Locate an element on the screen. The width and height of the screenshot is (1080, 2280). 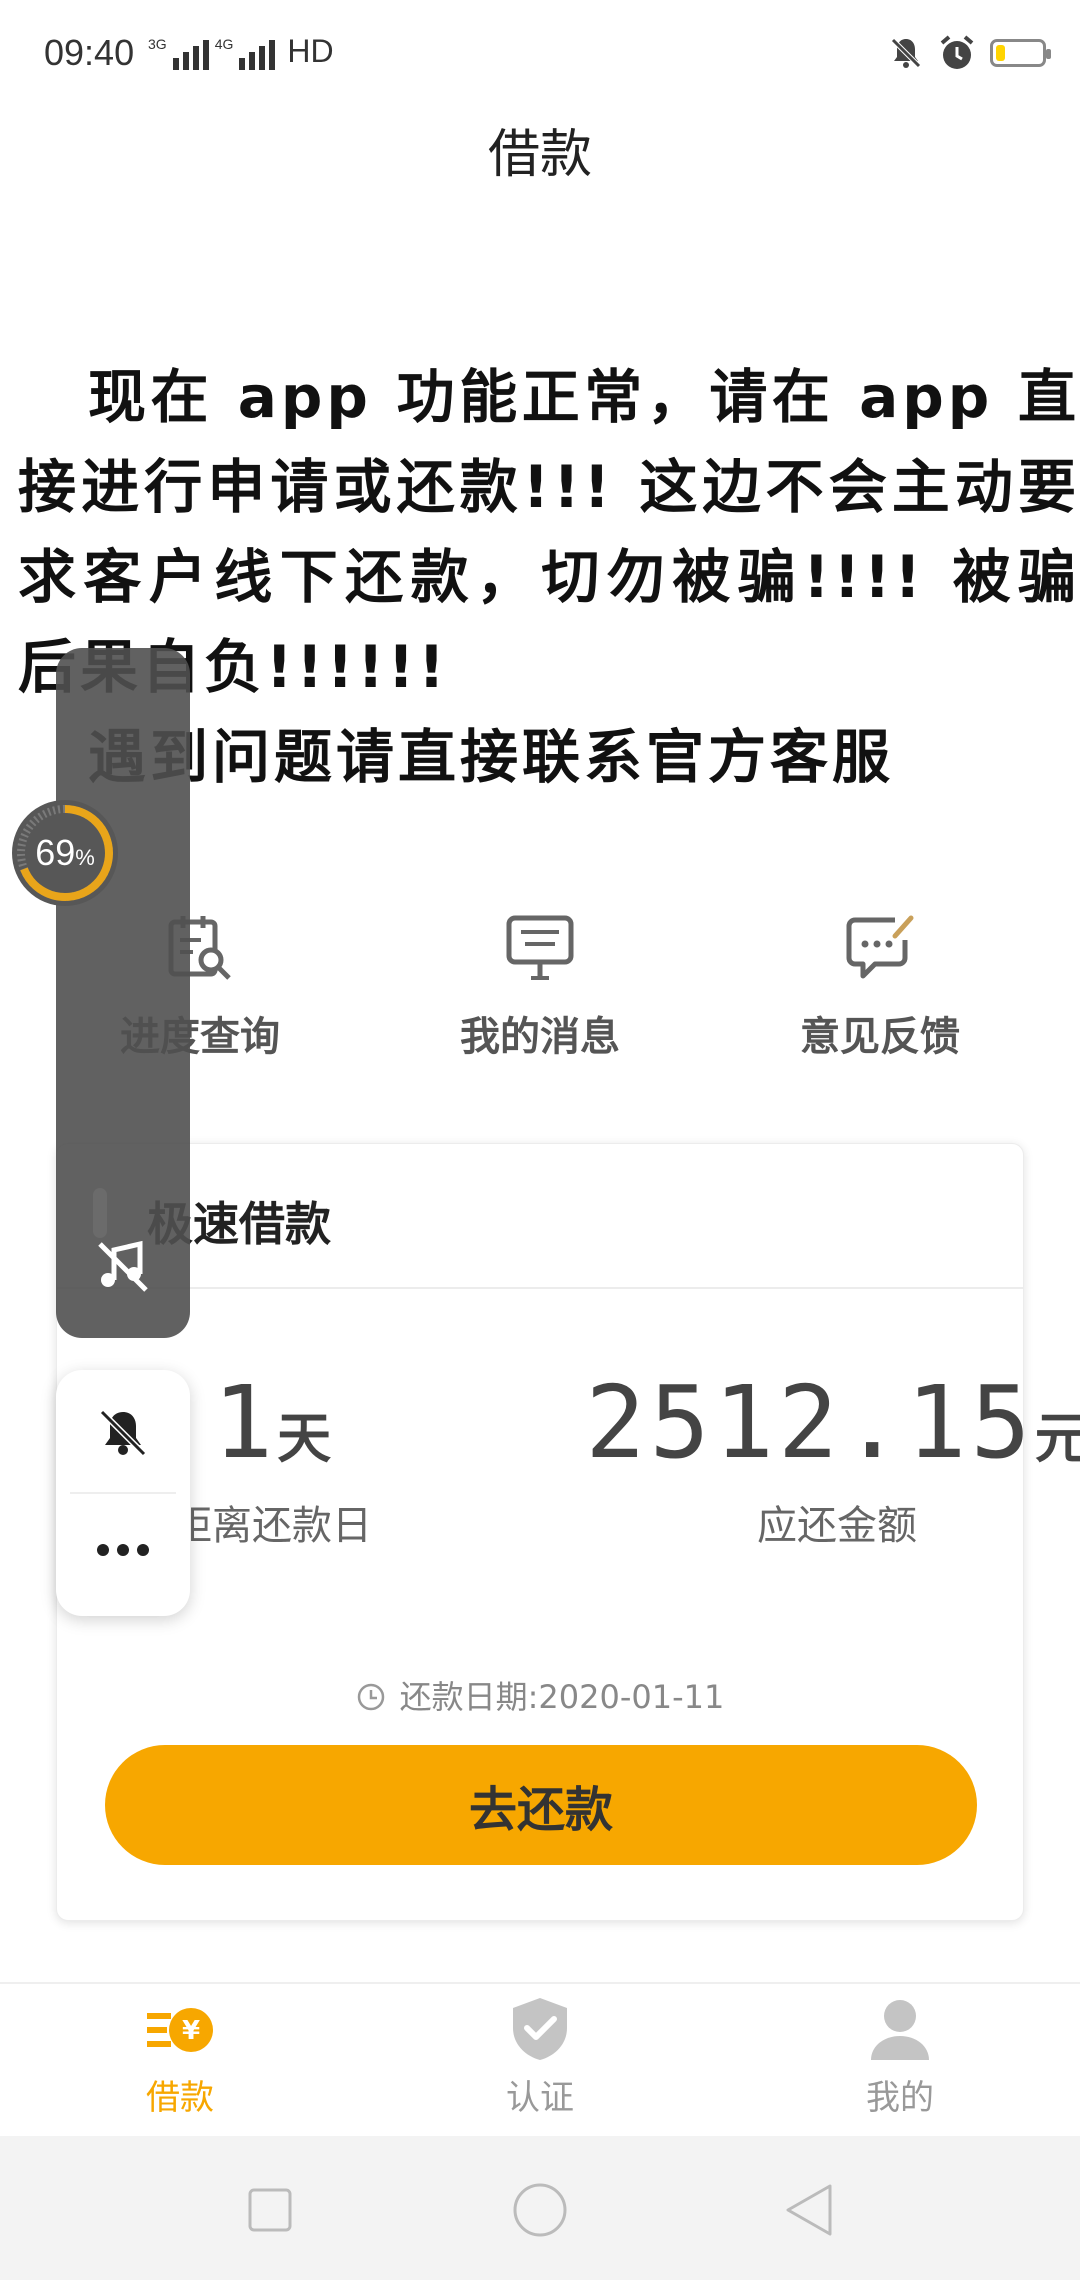
nav-item-mine: 我的 is located at coordinates (900, 2056).